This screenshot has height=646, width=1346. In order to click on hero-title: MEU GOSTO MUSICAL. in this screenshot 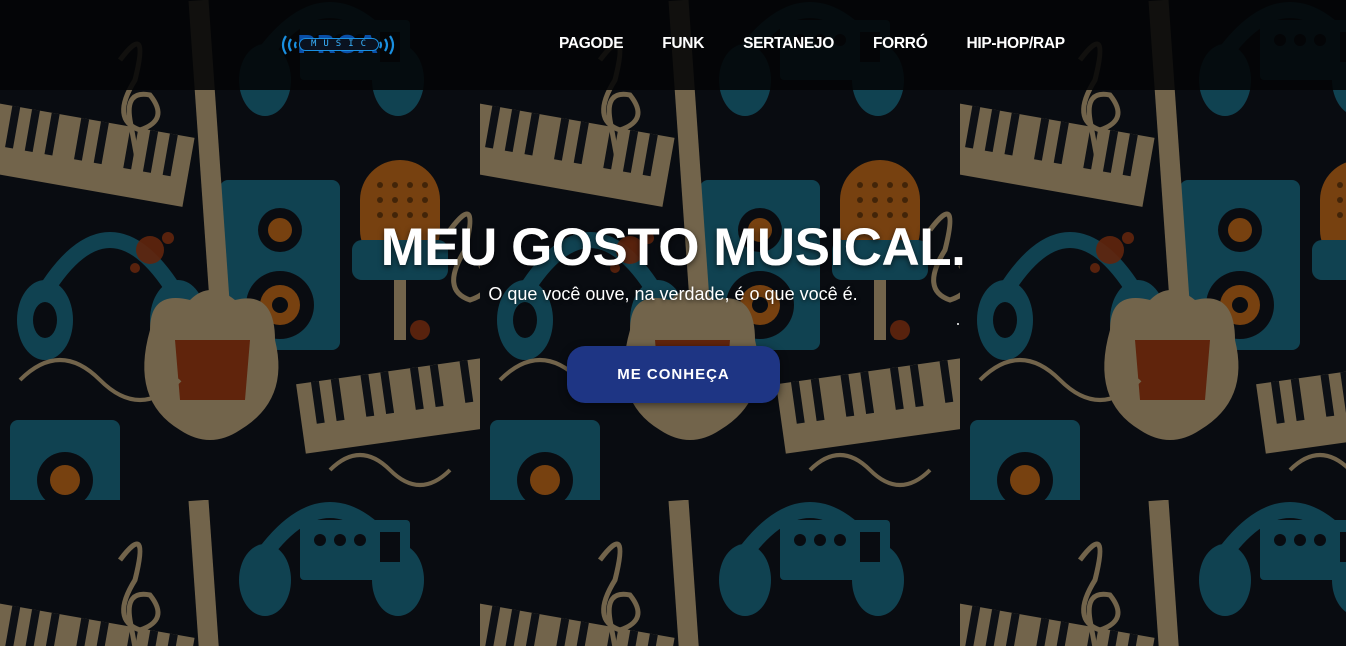, I will do `click(673, 247)`.